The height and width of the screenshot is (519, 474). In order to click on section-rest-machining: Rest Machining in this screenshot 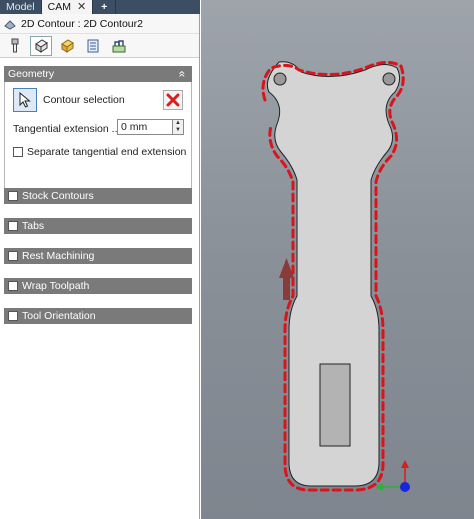, I will do `click(98, 256)`.